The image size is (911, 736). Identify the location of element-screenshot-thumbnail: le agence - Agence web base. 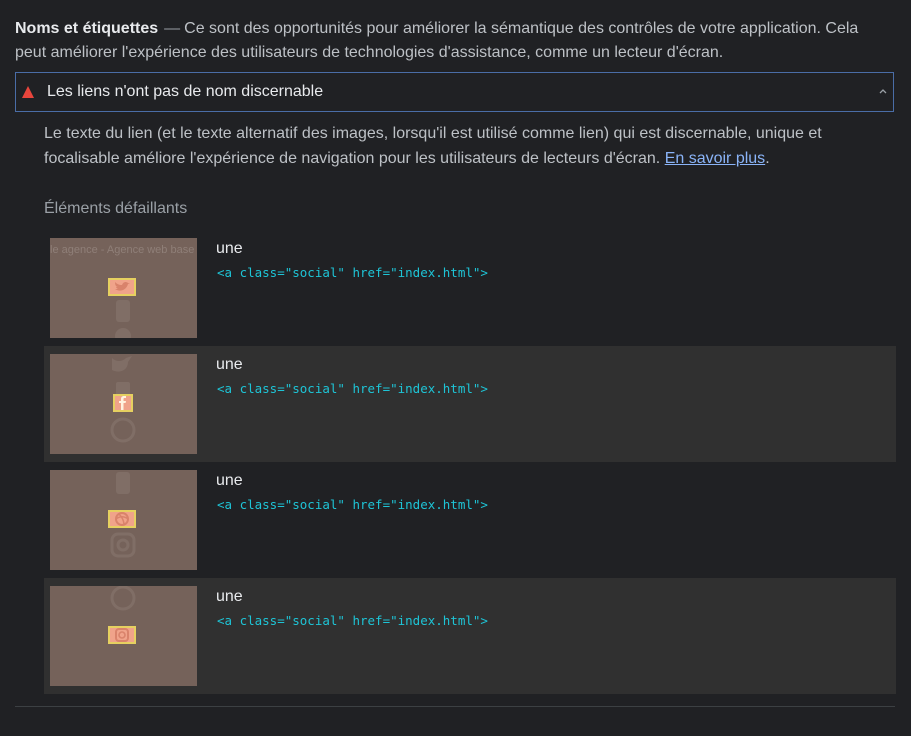
(123, 288).